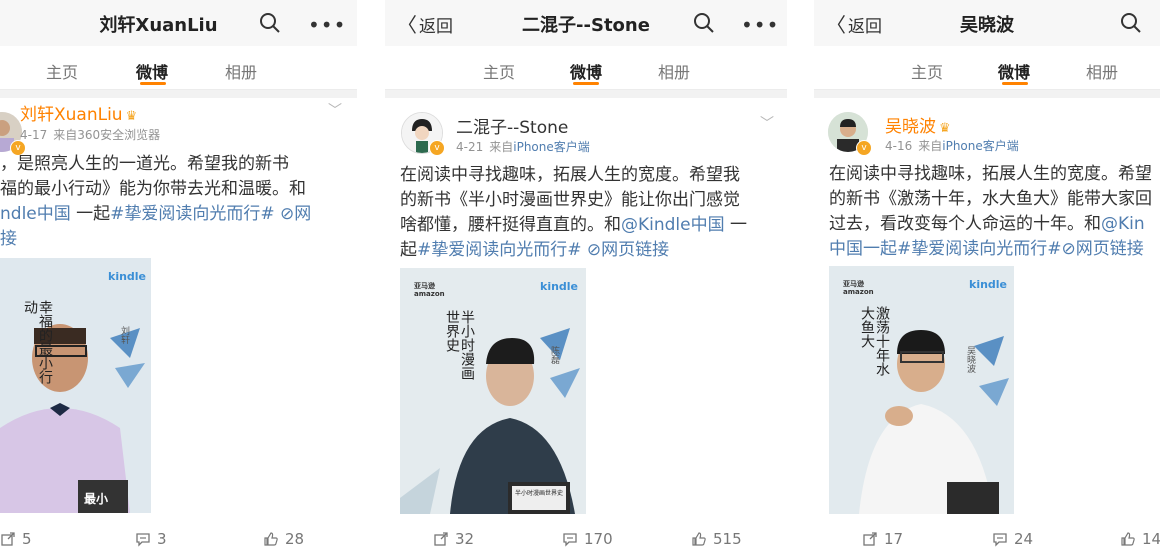 The width and height of the screenshot is (1160, 557). I want to click on username: 刘轩XuanLiu ♛, so click(78, 112).